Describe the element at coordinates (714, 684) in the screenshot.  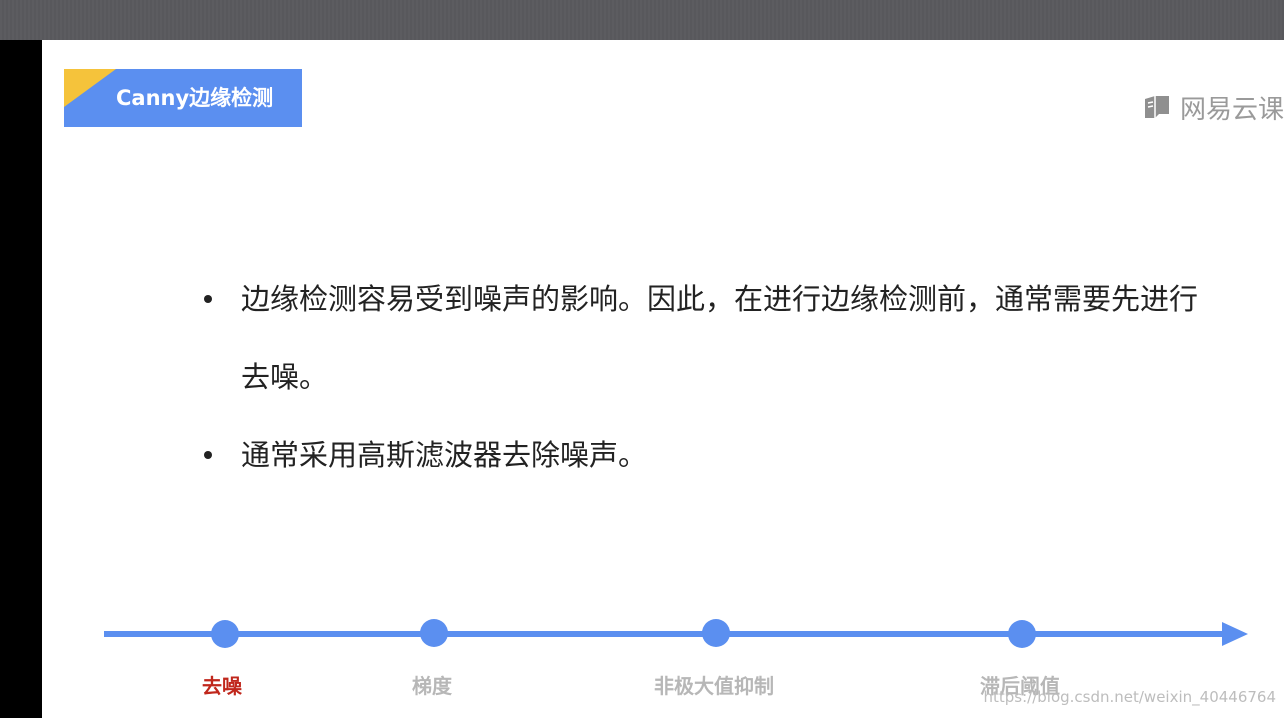
I see `timeline-label-nms: 非极大值抑制` at that location.